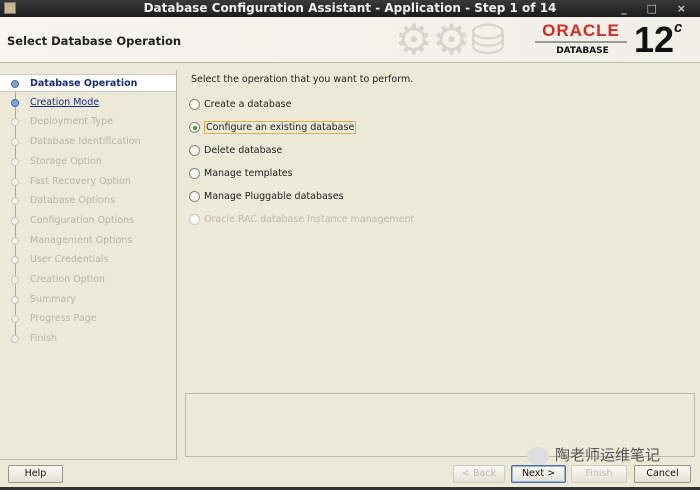 The image size is (700, 490). What do you see at coordinates (67, 279) in the screenshot?
I see `step-label: Creation Option` at bounding box center [67, 279].